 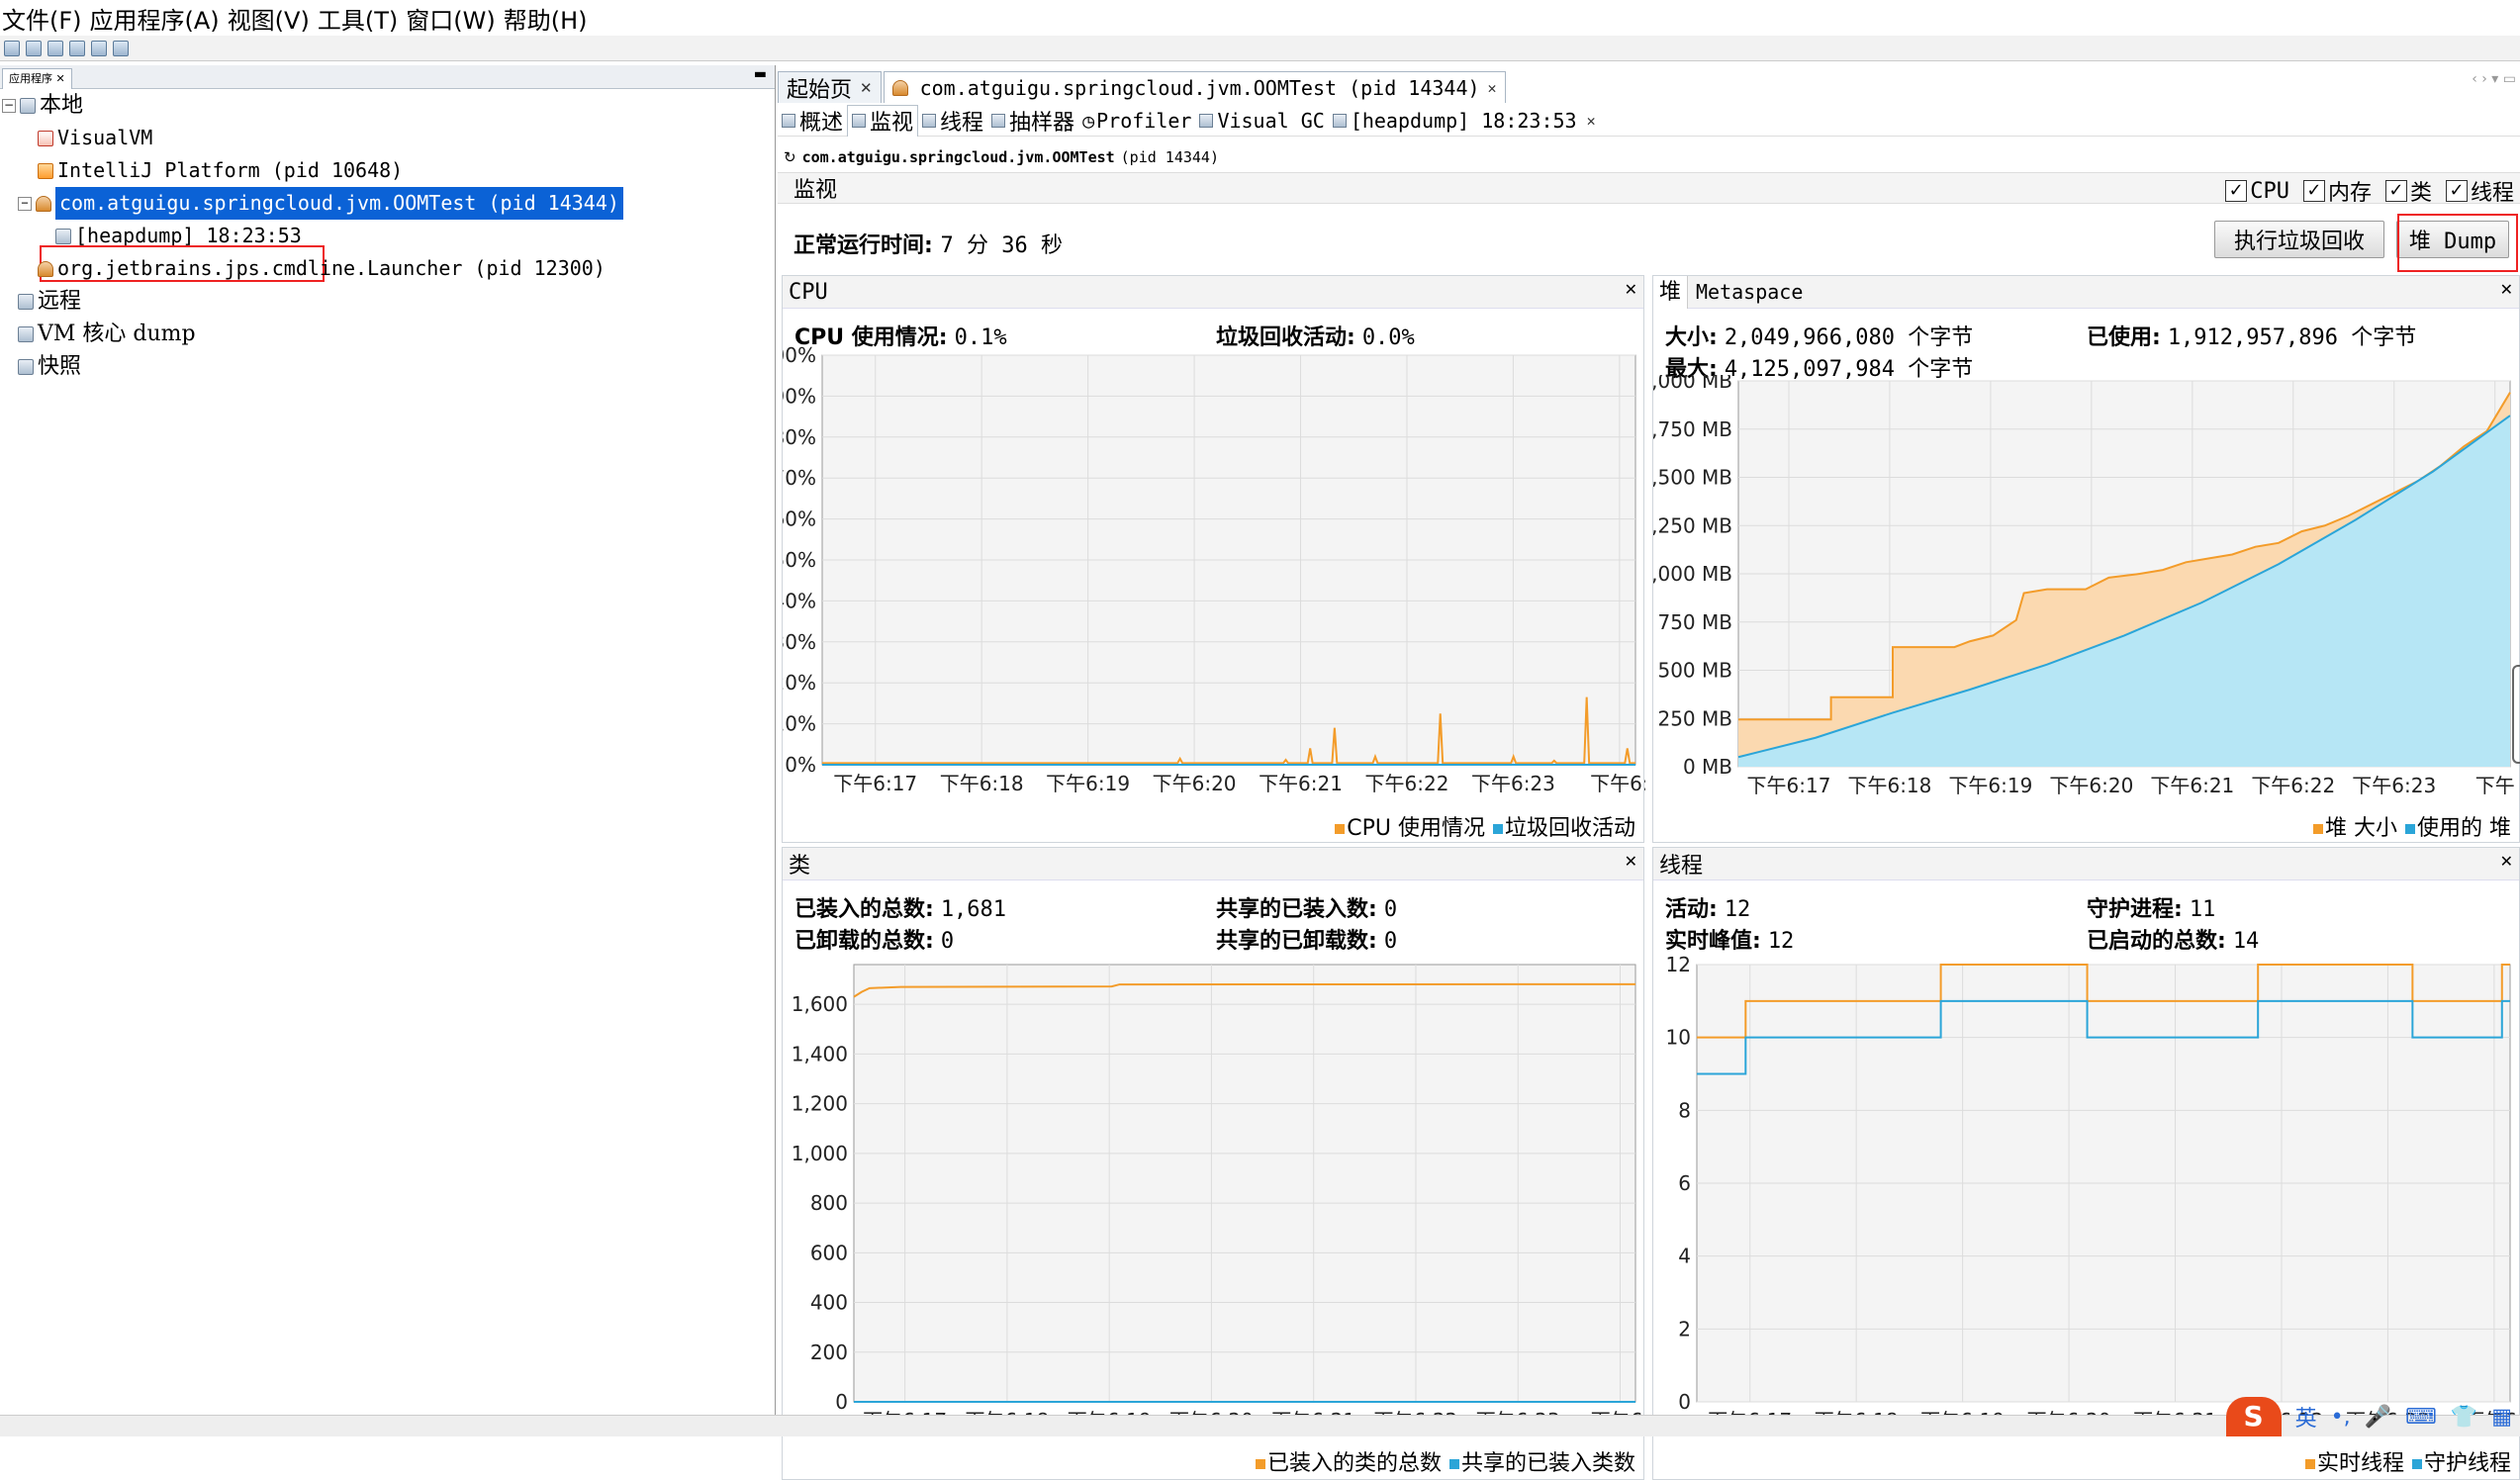 I want to click on tab-profiler: ◷ Profiler, so click(x=1136, y=121).